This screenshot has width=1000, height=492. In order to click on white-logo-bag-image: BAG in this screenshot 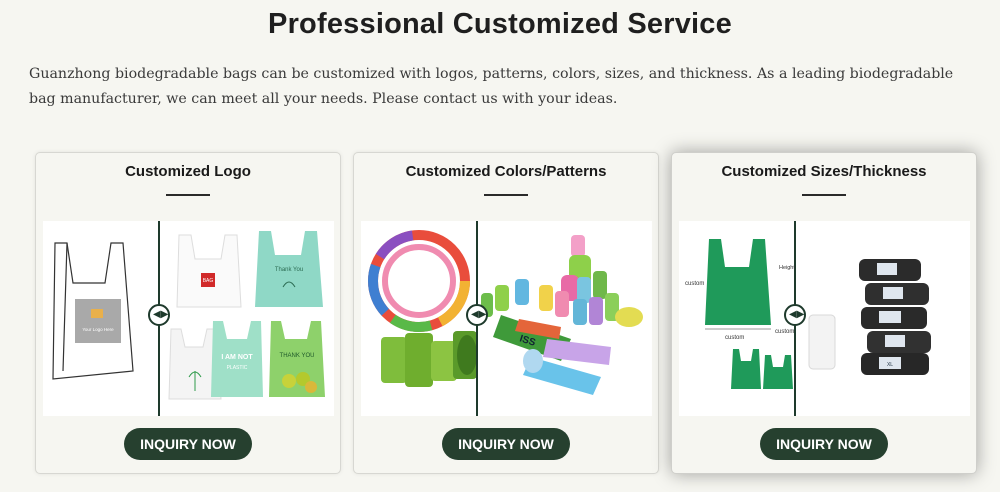, I will do `click(209, 271)`.